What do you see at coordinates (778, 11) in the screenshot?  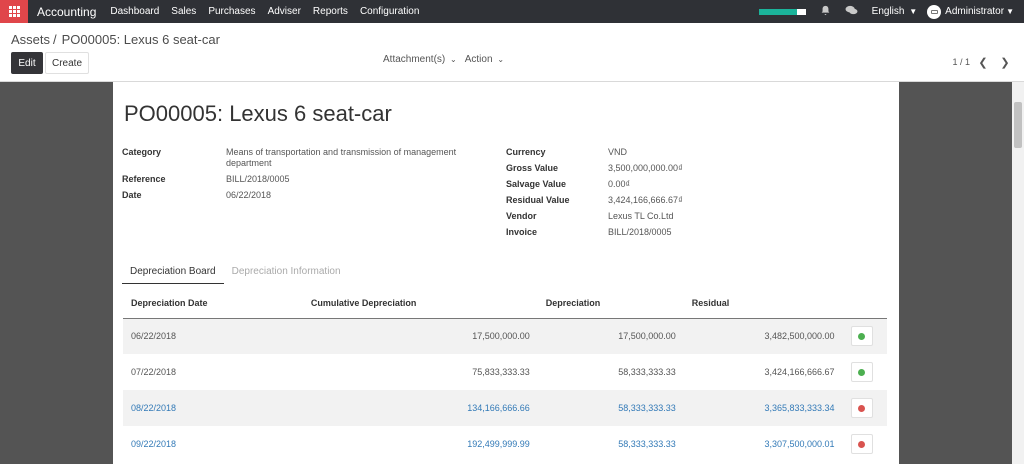 I see `progress-fill` at bounding box center [778, 11].